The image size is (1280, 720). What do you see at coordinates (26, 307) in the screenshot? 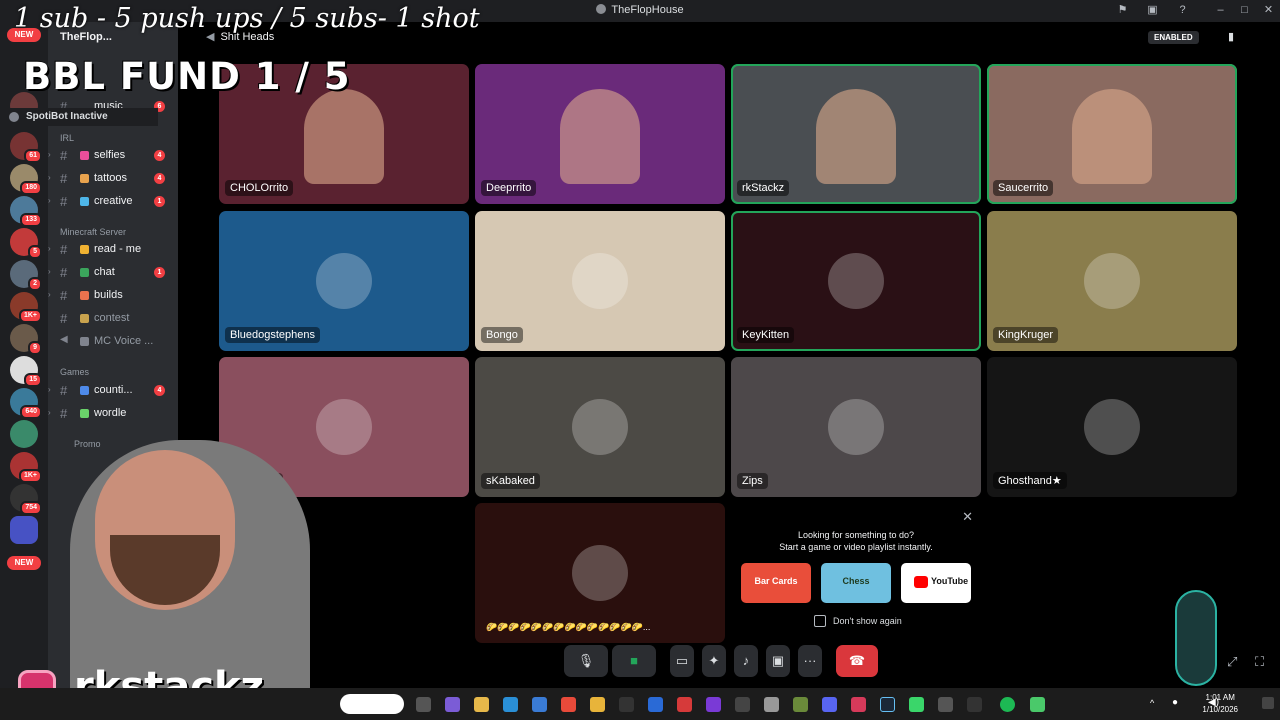
I see `server-icon: 1K+` at bounding box center [26, 307].